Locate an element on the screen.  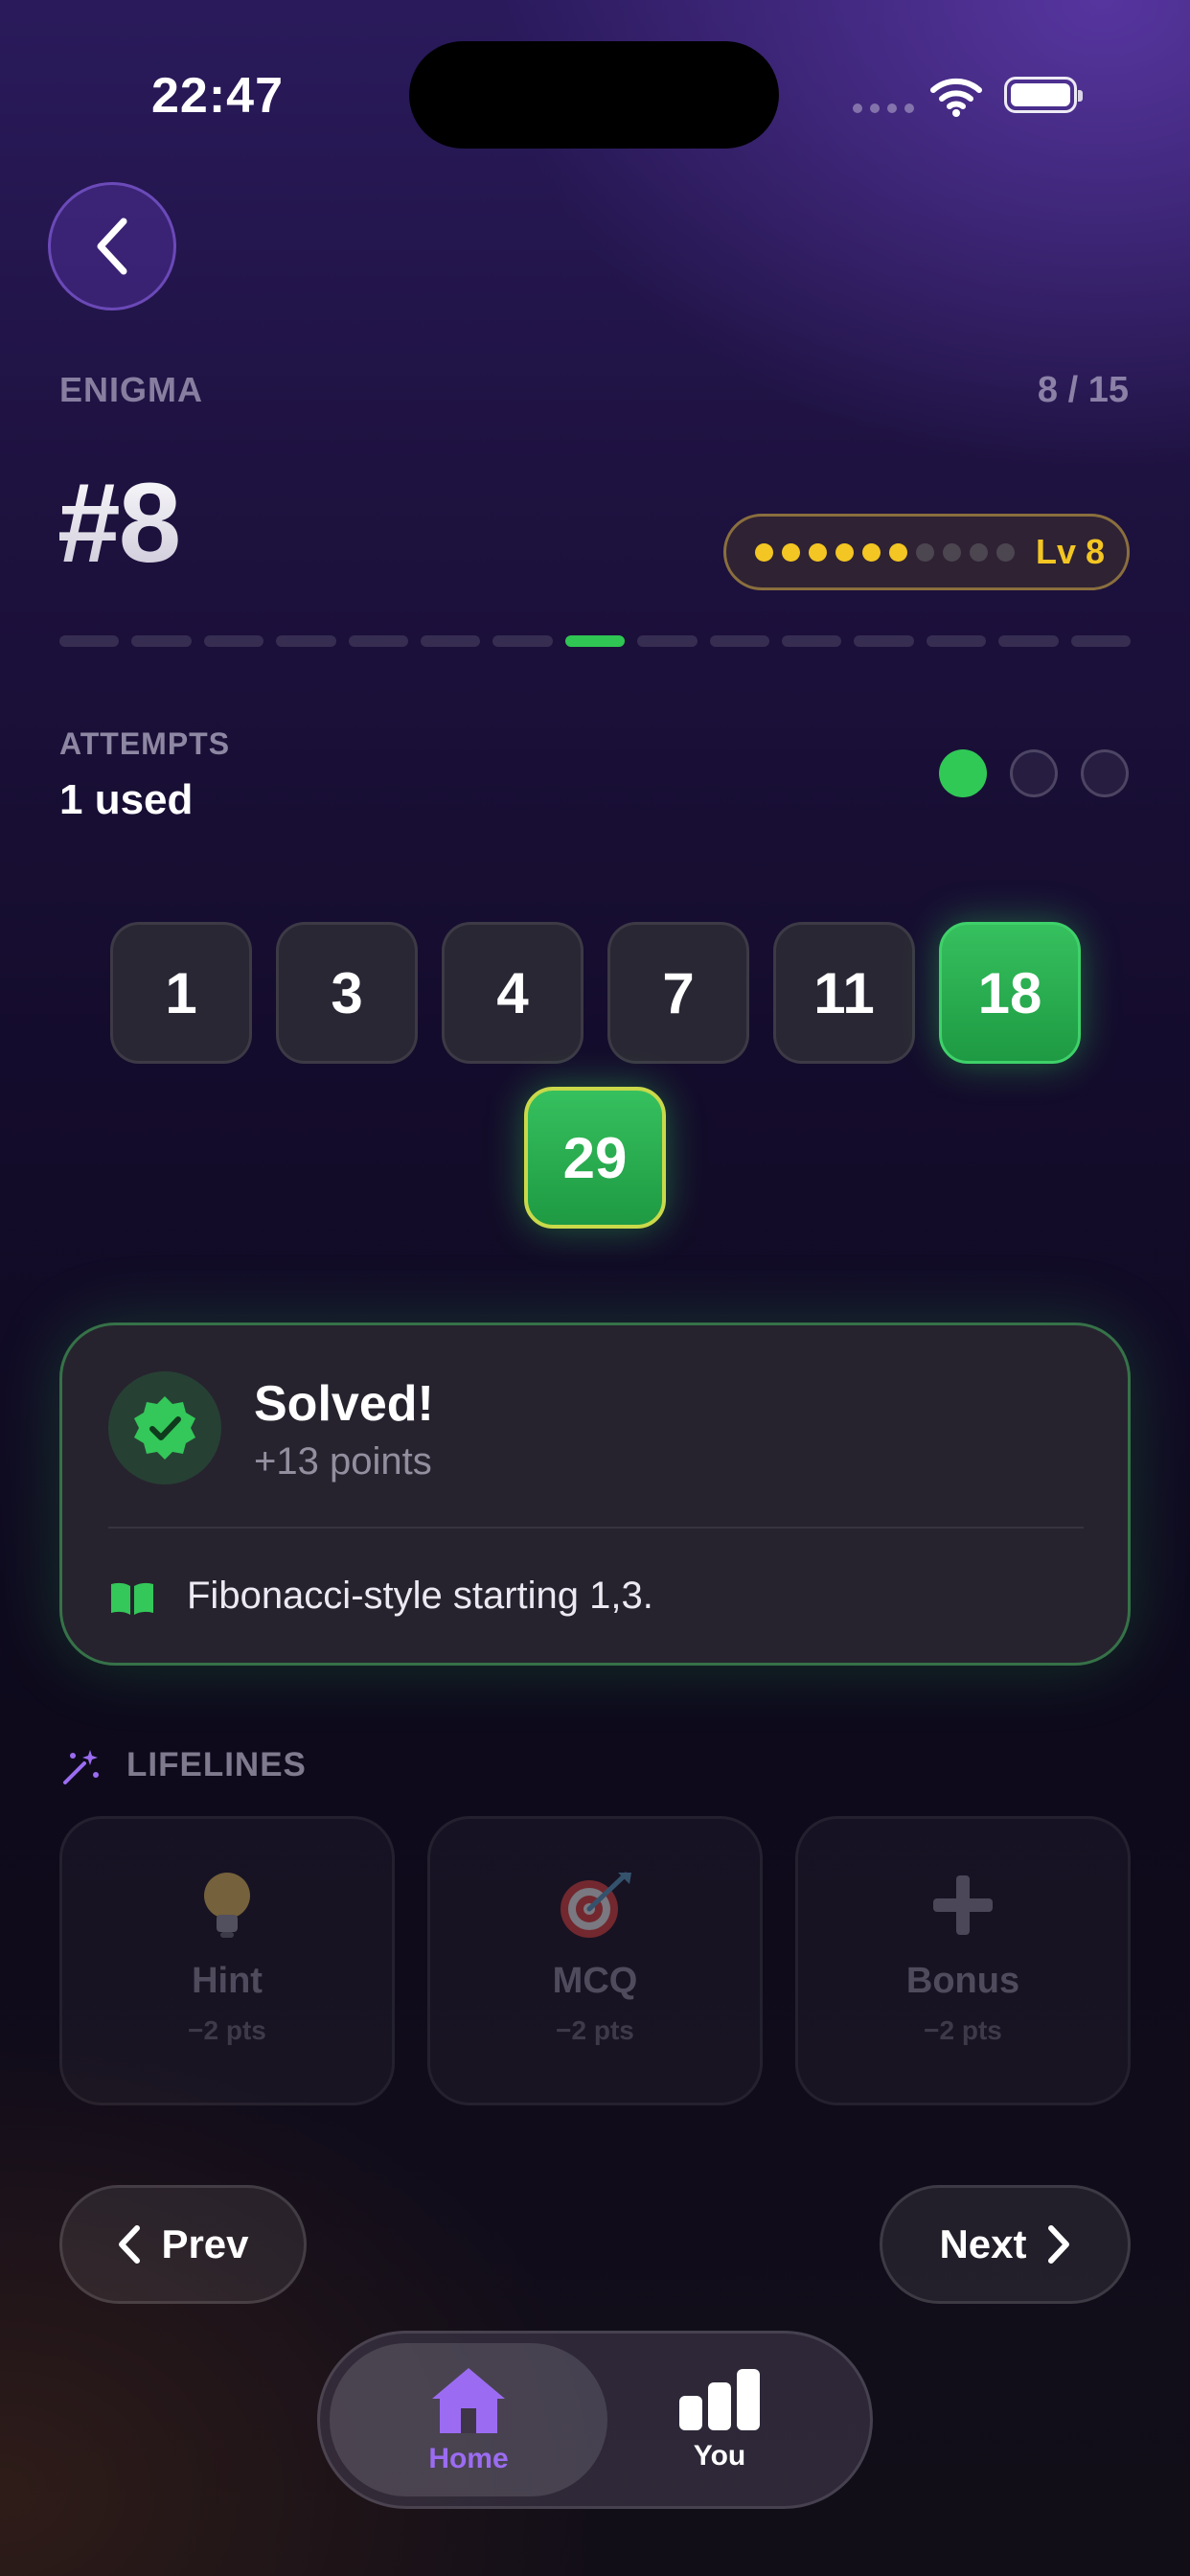
puzzle-counter: 8 / 15 is located at coordinates (1083, 390).